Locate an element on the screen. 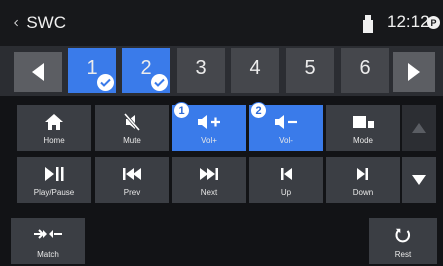 Image resolution: width=443 pixels, height=266 pixels. page-button-label: 2 is located at coordinates (146, 68).